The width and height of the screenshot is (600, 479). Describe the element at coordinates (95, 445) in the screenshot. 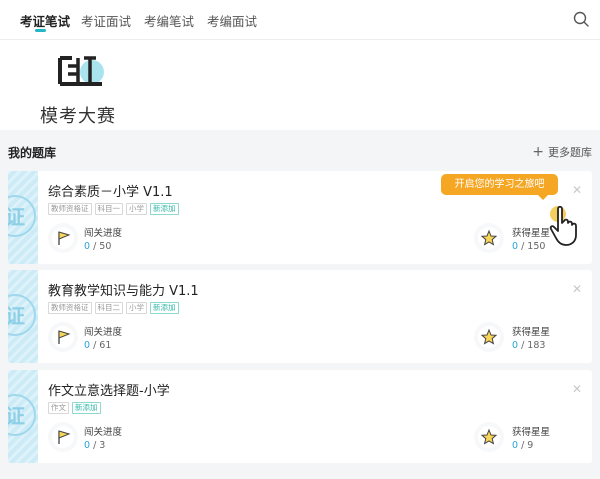

I see `progress-value: 0 / 3` at that location.